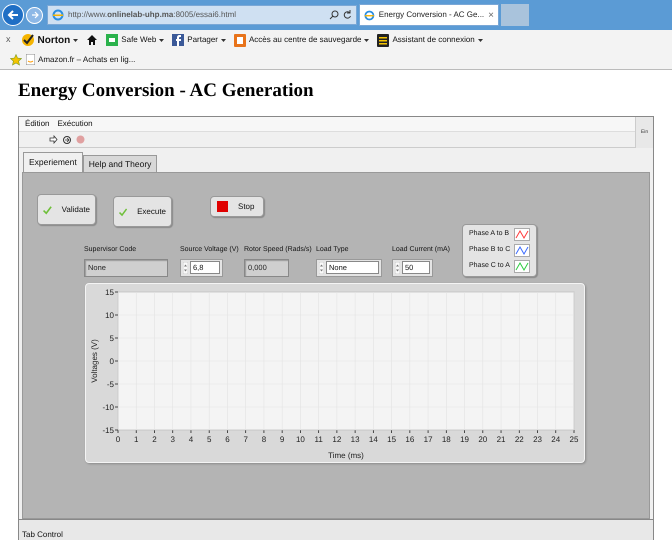 The image size is (672, 540). I want to click on action-button: Stop, so click(237, 206).